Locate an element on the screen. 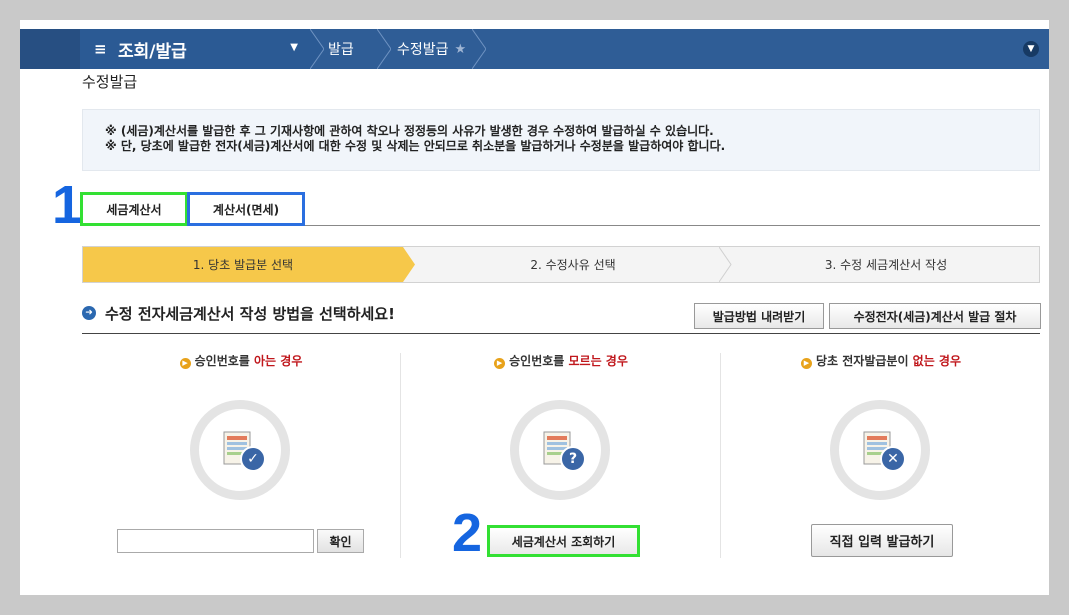 The image size is (1069, 615). step-1-active: 1. 당초 발급분 선택 is located at coordinates (243, 264).